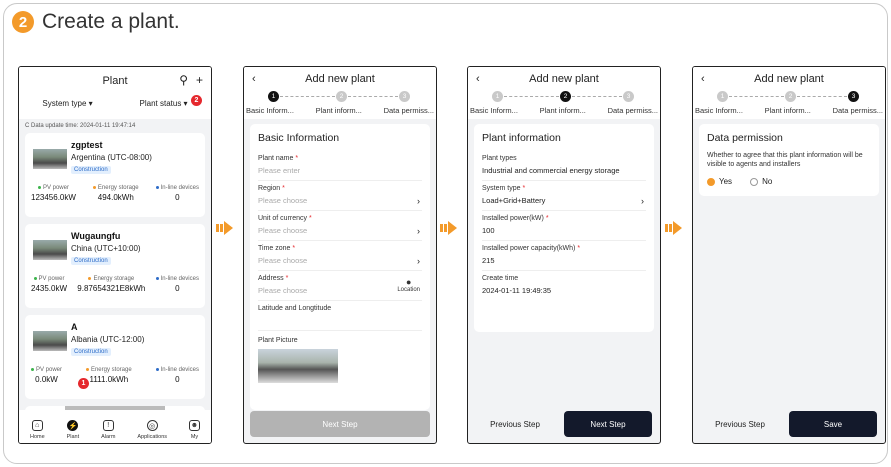 Image resolution: width=891 pixels, height=467 pixels. I want to click on tab-plant: ⚡ Plant, so click(73, 430).